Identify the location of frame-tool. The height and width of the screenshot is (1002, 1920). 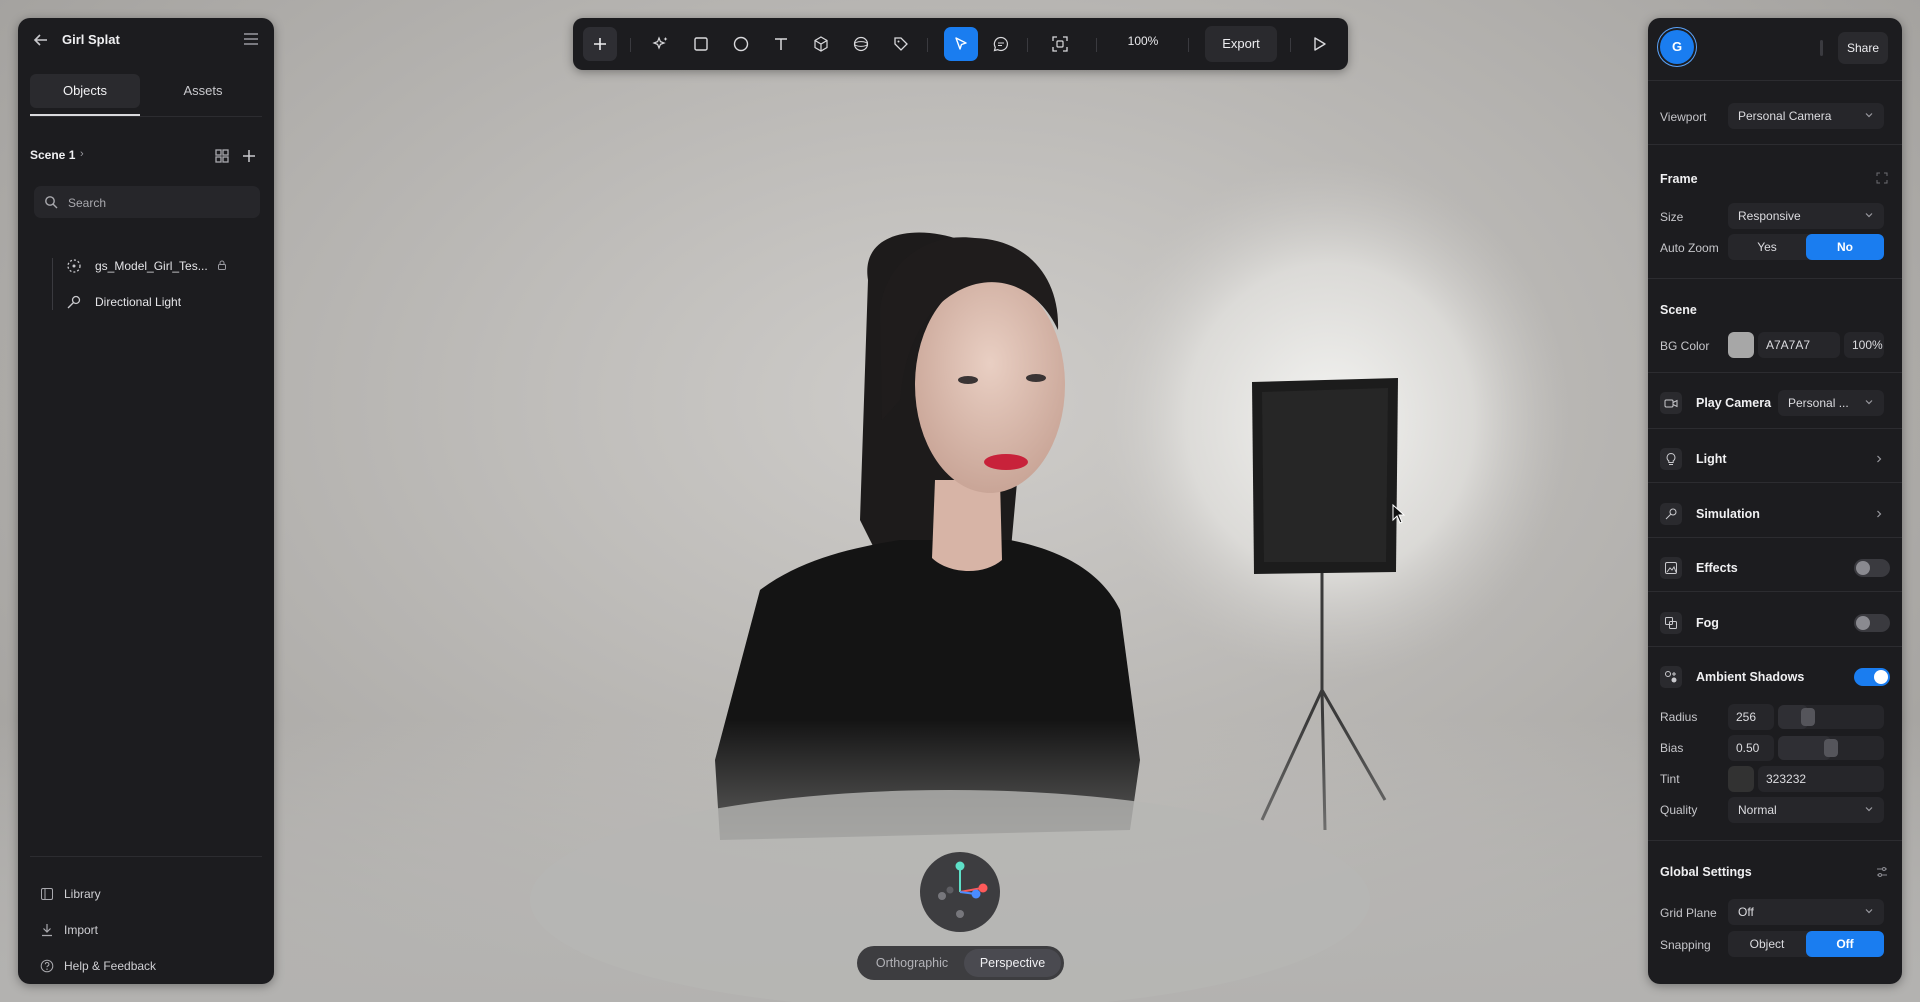
(1060, 44).